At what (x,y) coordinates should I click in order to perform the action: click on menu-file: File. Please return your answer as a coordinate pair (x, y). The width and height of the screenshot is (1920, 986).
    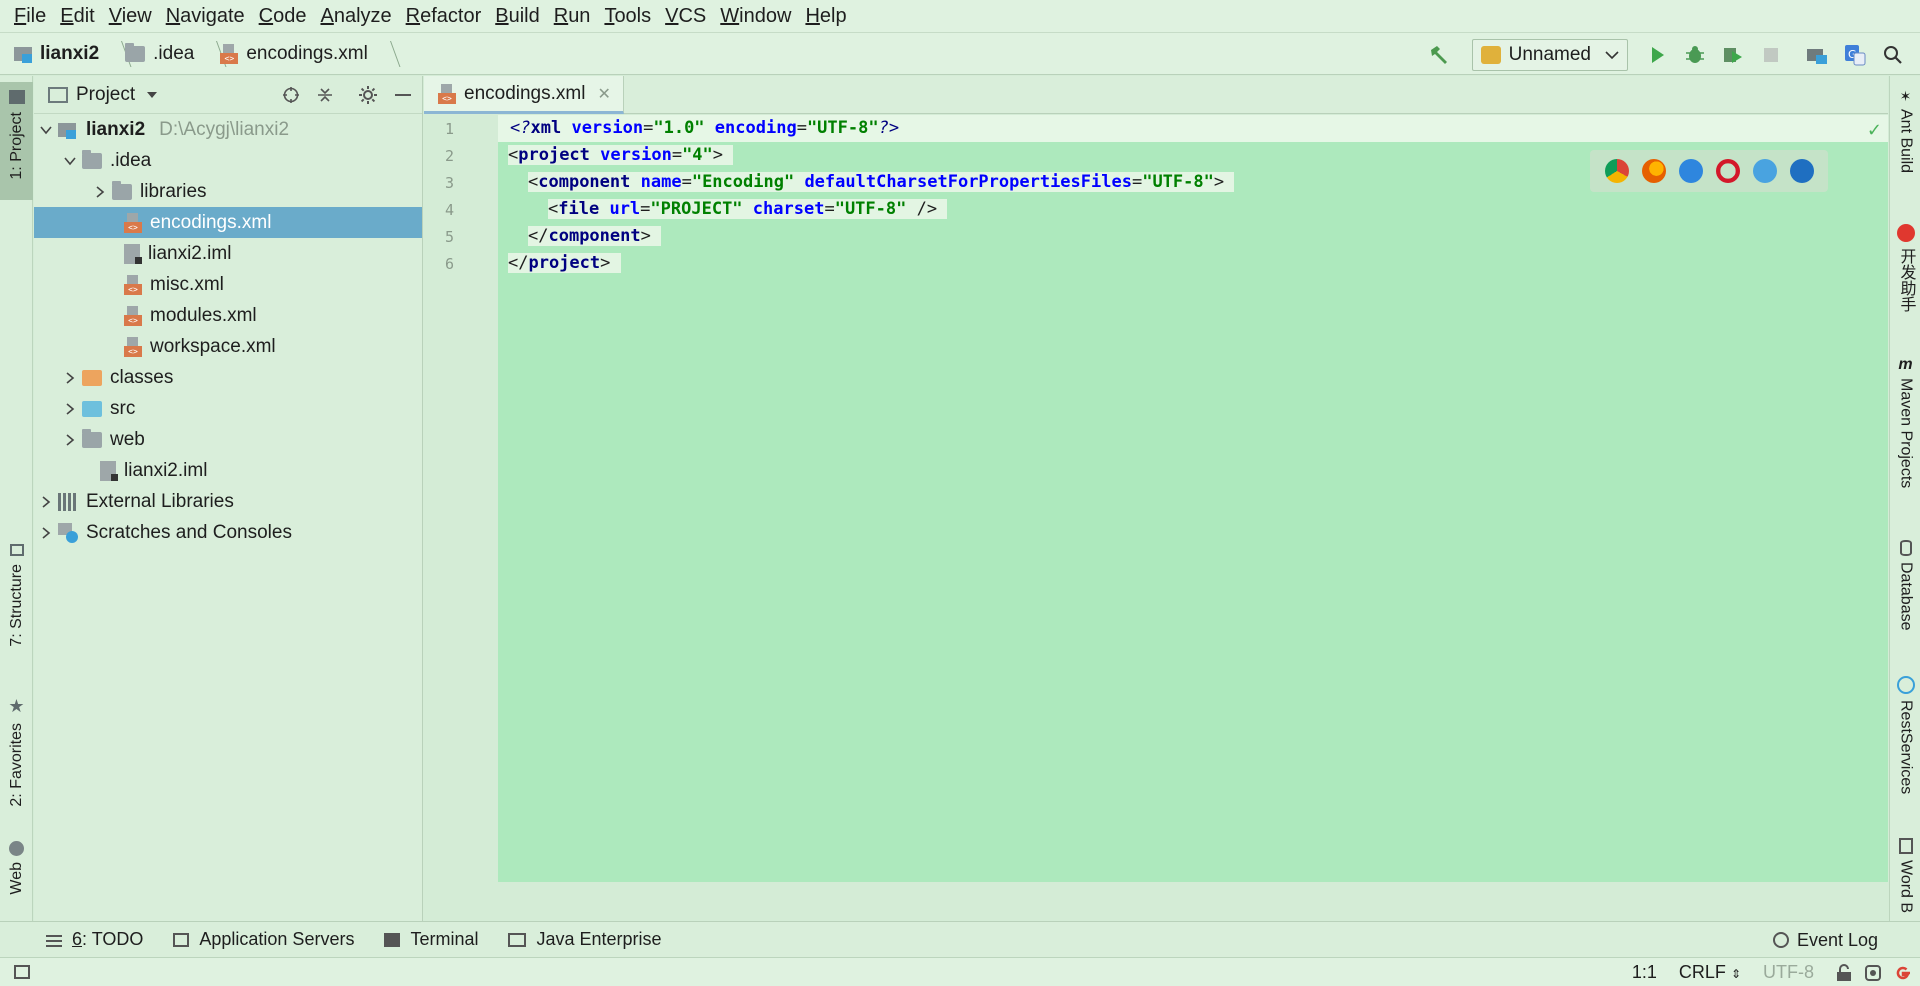
    Looking at the image, I should click on (30, 16).